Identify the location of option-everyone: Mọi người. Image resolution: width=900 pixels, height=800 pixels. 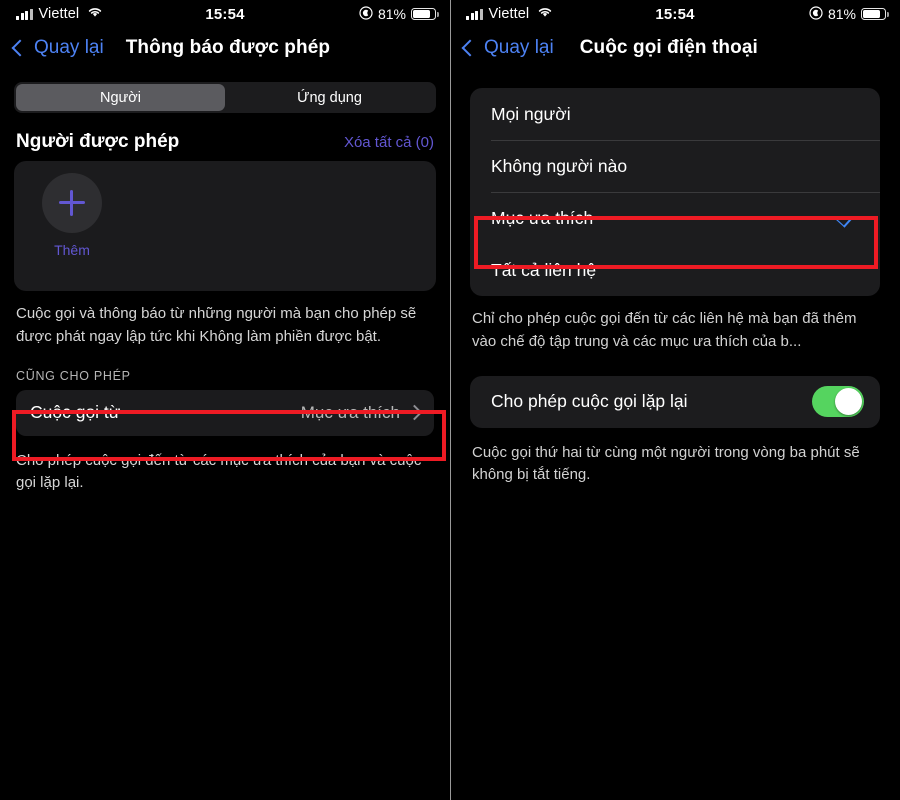
(675, 114).